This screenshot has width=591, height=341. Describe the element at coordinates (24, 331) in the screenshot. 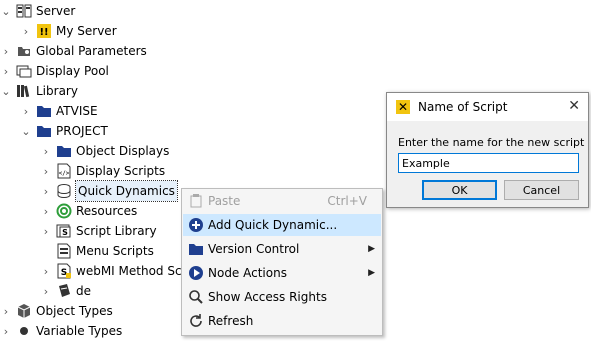

I see `dot-icon` at that location.